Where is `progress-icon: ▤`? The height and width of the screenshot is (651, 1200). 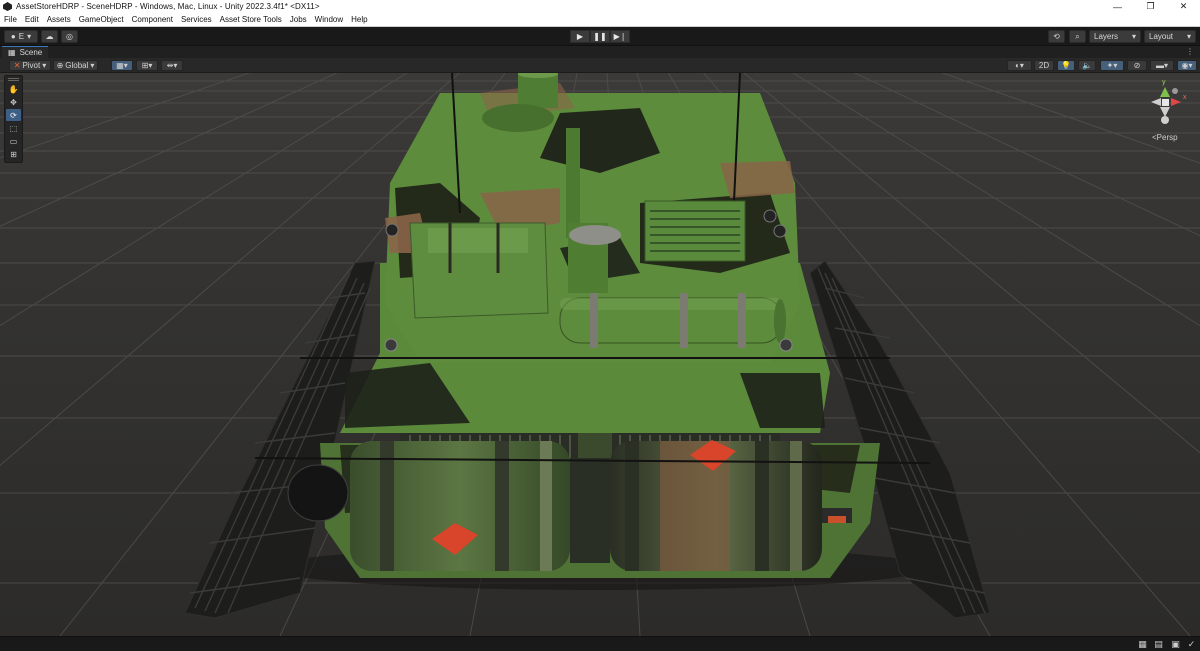
progress-icon: ▤ is located at coordinates (1158, 644).